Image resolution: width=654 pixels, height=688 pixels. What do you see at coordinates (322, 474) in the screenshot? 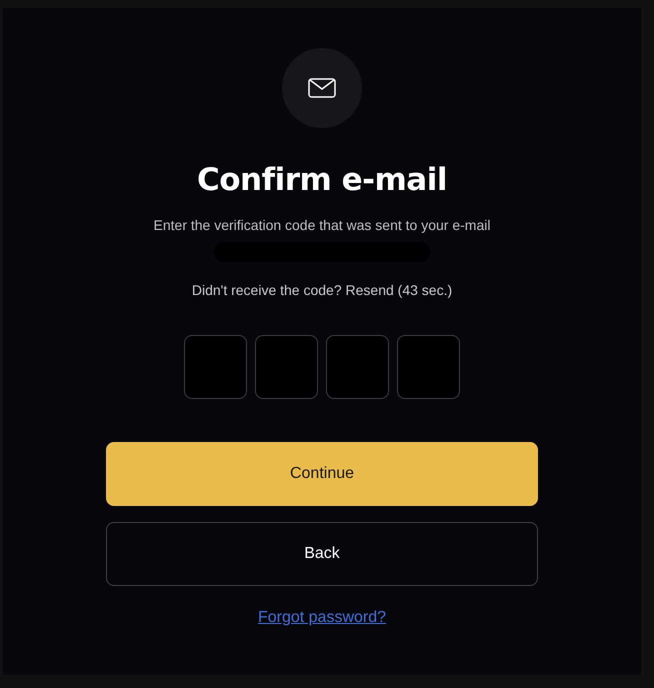
I see `continue-button: Continue` at bounding box center [322, 474].